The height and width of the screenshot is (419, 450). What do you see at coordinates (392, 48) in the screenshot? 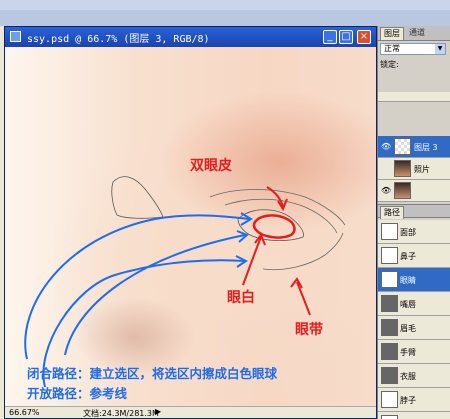
I see `blend-mode-value: 正常` at bounding box center [392, 48].